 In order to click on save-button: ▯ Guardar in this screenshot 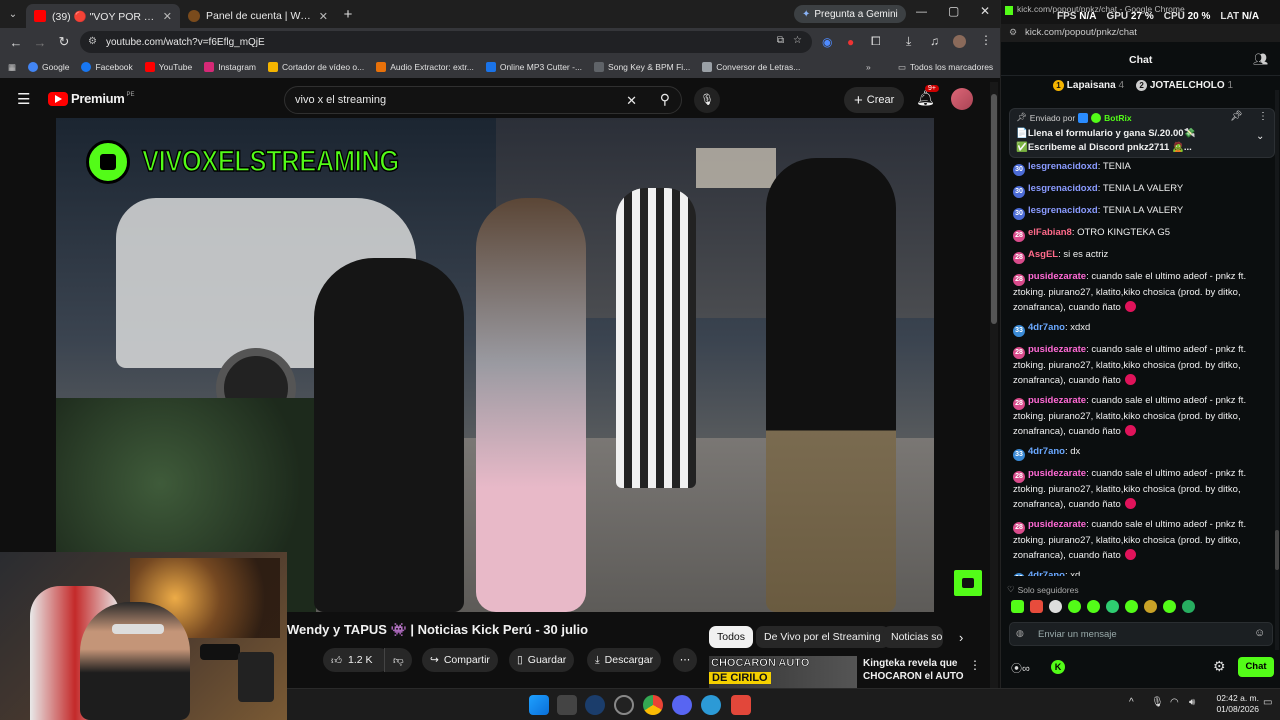, I will do `click(542, 660)`.